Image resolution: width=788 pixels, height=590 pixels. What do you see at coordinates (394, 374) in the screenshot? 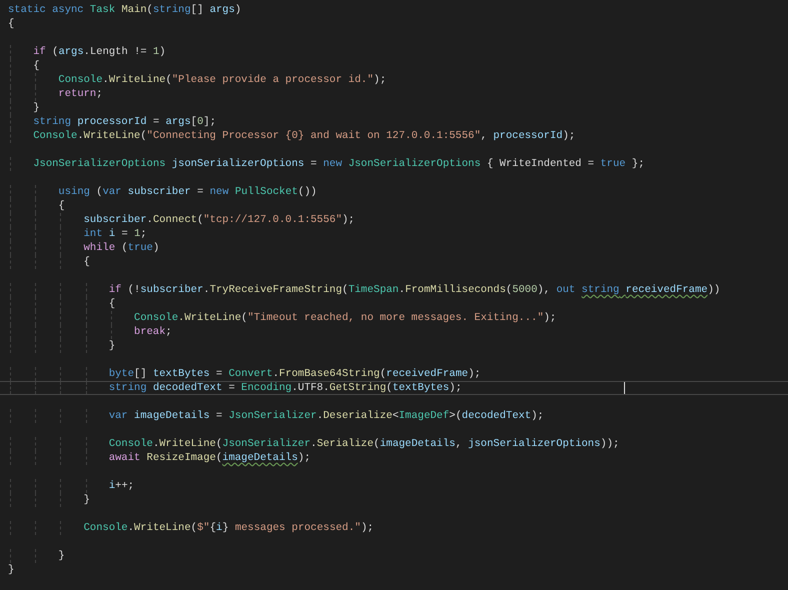
I see `code-line: byte[] textBytes = Convert.FromBase64String(receivedFrame);` at bounding box center [394, 374].